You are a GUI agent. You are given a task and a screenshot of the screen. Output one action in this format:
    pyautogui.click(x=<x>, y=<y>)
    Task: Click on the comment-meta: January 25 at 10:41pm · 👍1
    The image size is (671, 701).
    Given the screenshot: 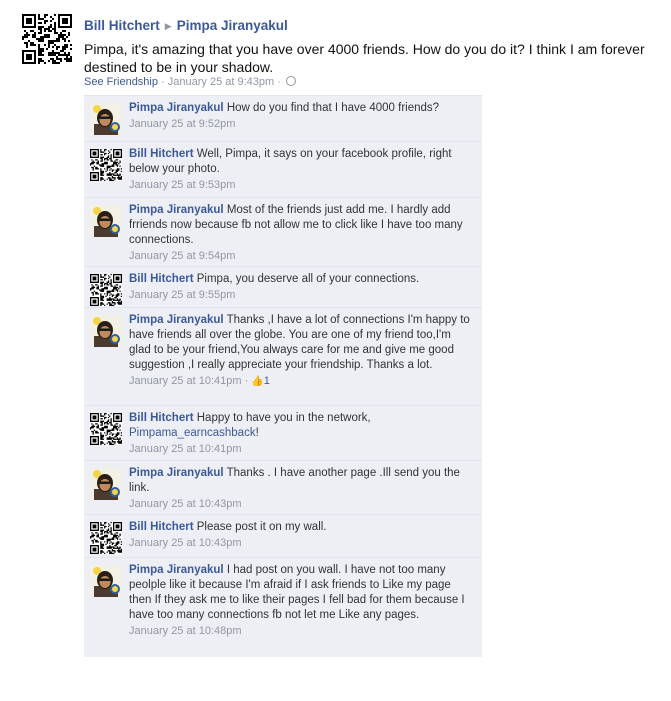 What is the action you would take?
    pyautogui.click(x=301, y=381)
    